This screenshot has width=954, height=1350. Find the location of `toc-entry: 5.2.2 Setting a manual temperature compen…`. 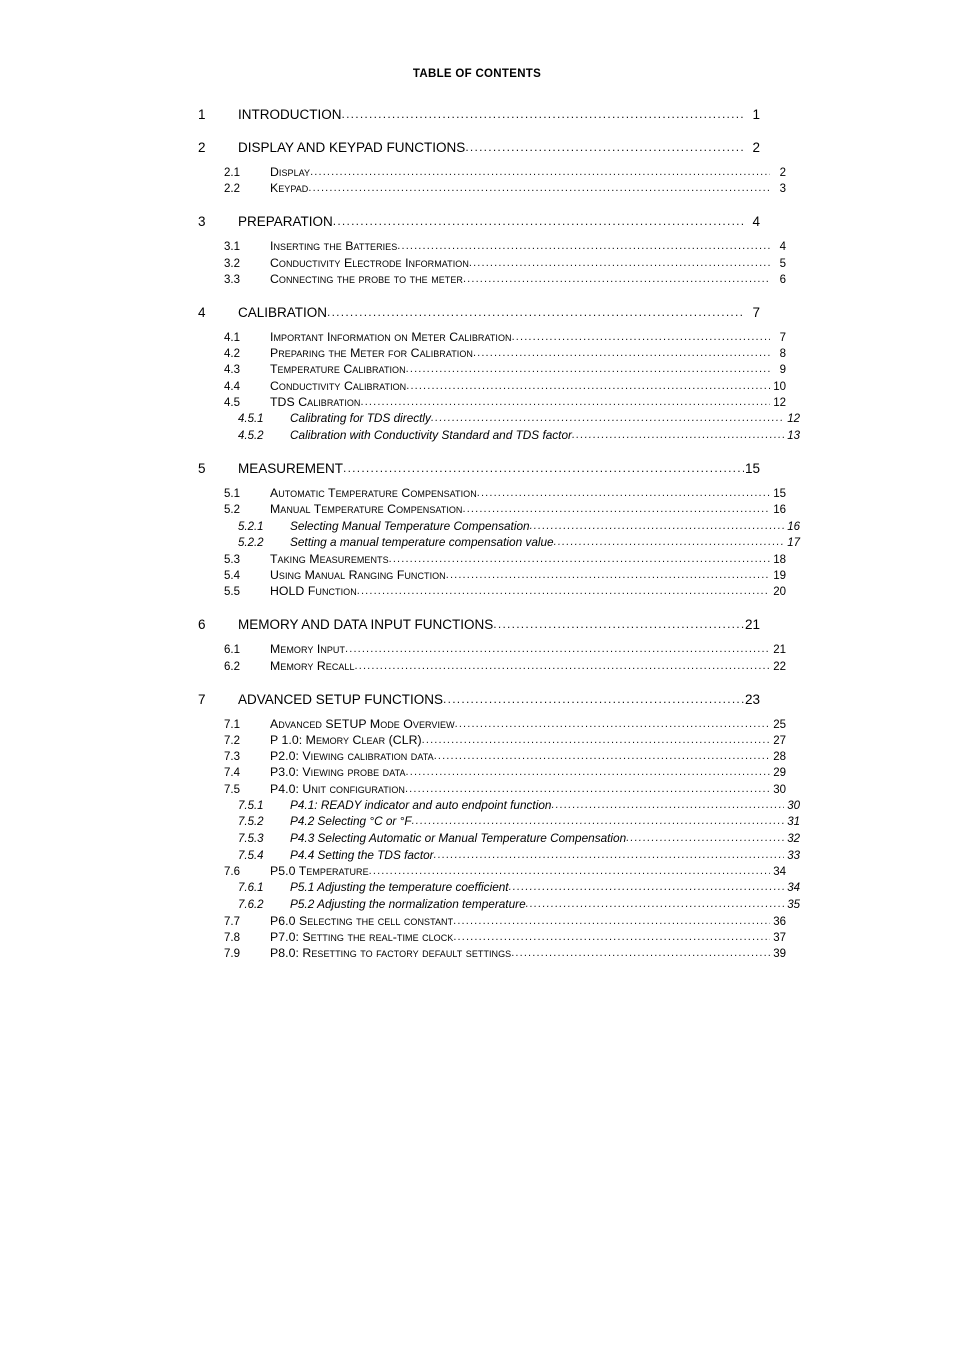

toc-entry: 5.2.2 Setting a manual temperature compen… is located at coordinates (498, 543).